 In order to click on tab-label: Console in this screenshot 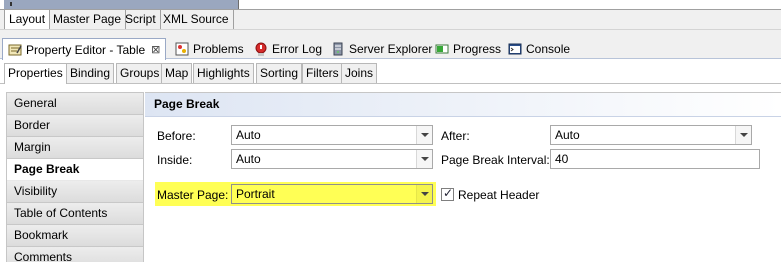, I will do `click(548, 48)`.